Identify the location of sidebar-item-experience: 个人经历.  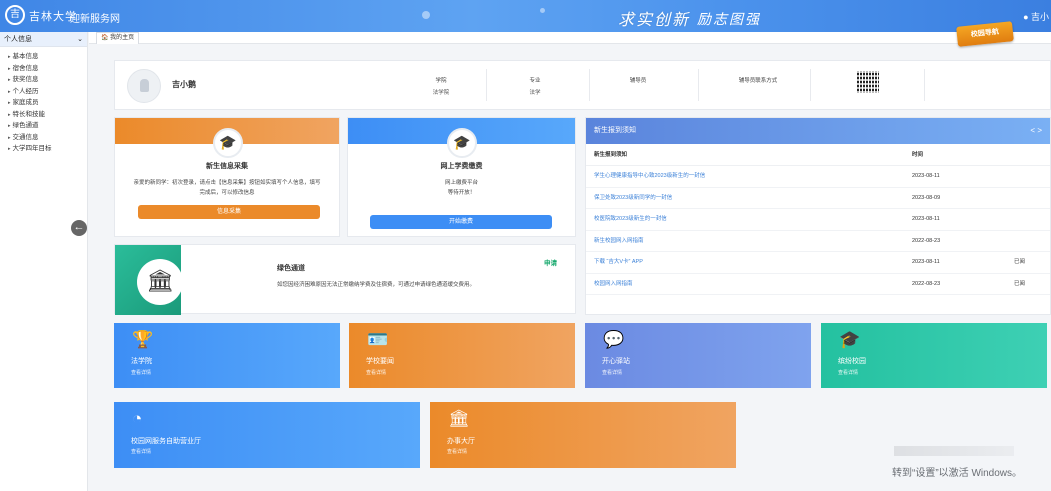
(43, 92).